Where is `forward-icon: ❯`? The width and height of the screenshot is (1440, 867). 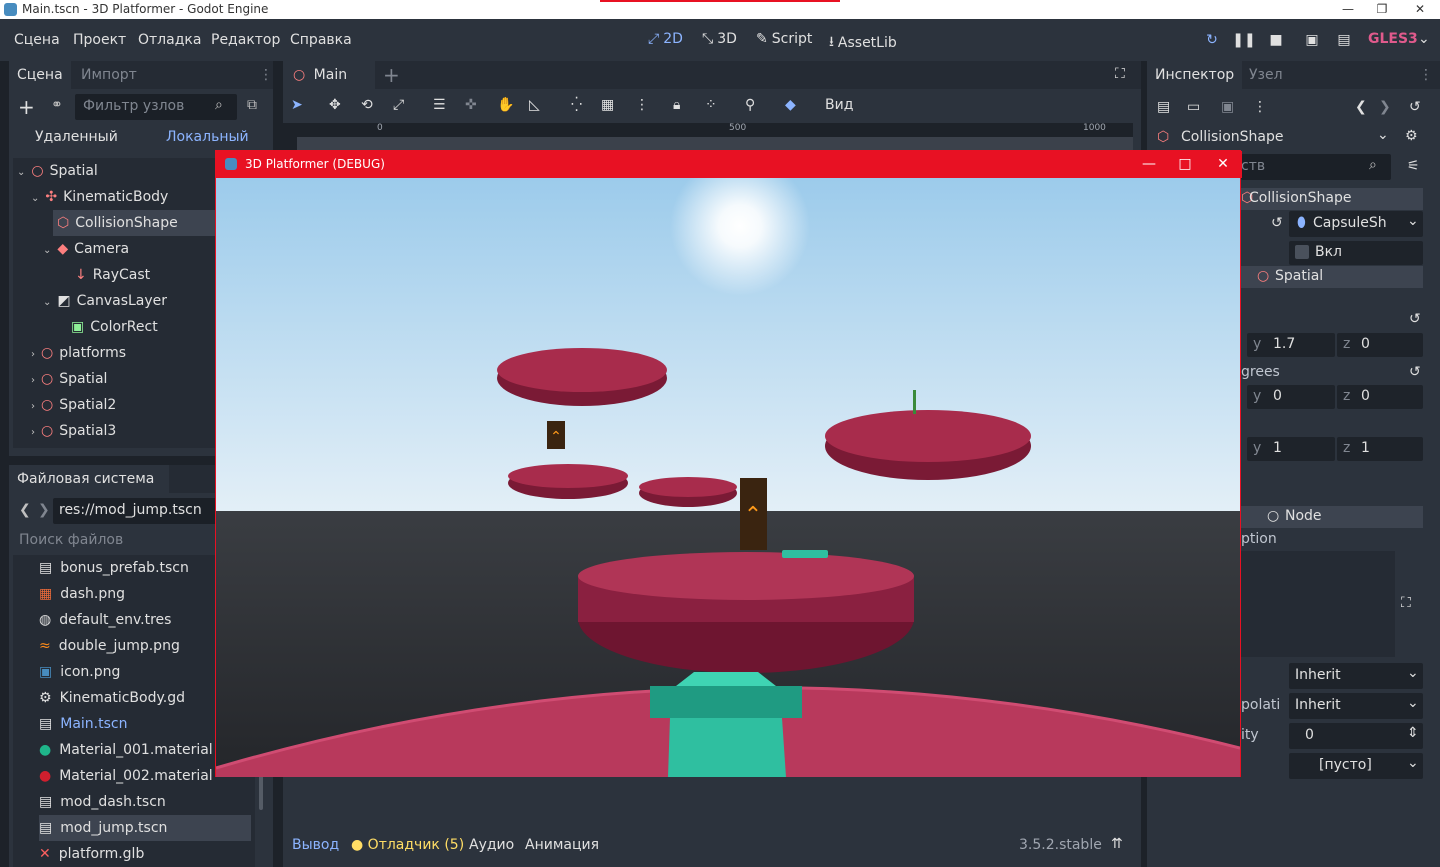
forward-icon: ❯ is located at coordinates (44, 510).